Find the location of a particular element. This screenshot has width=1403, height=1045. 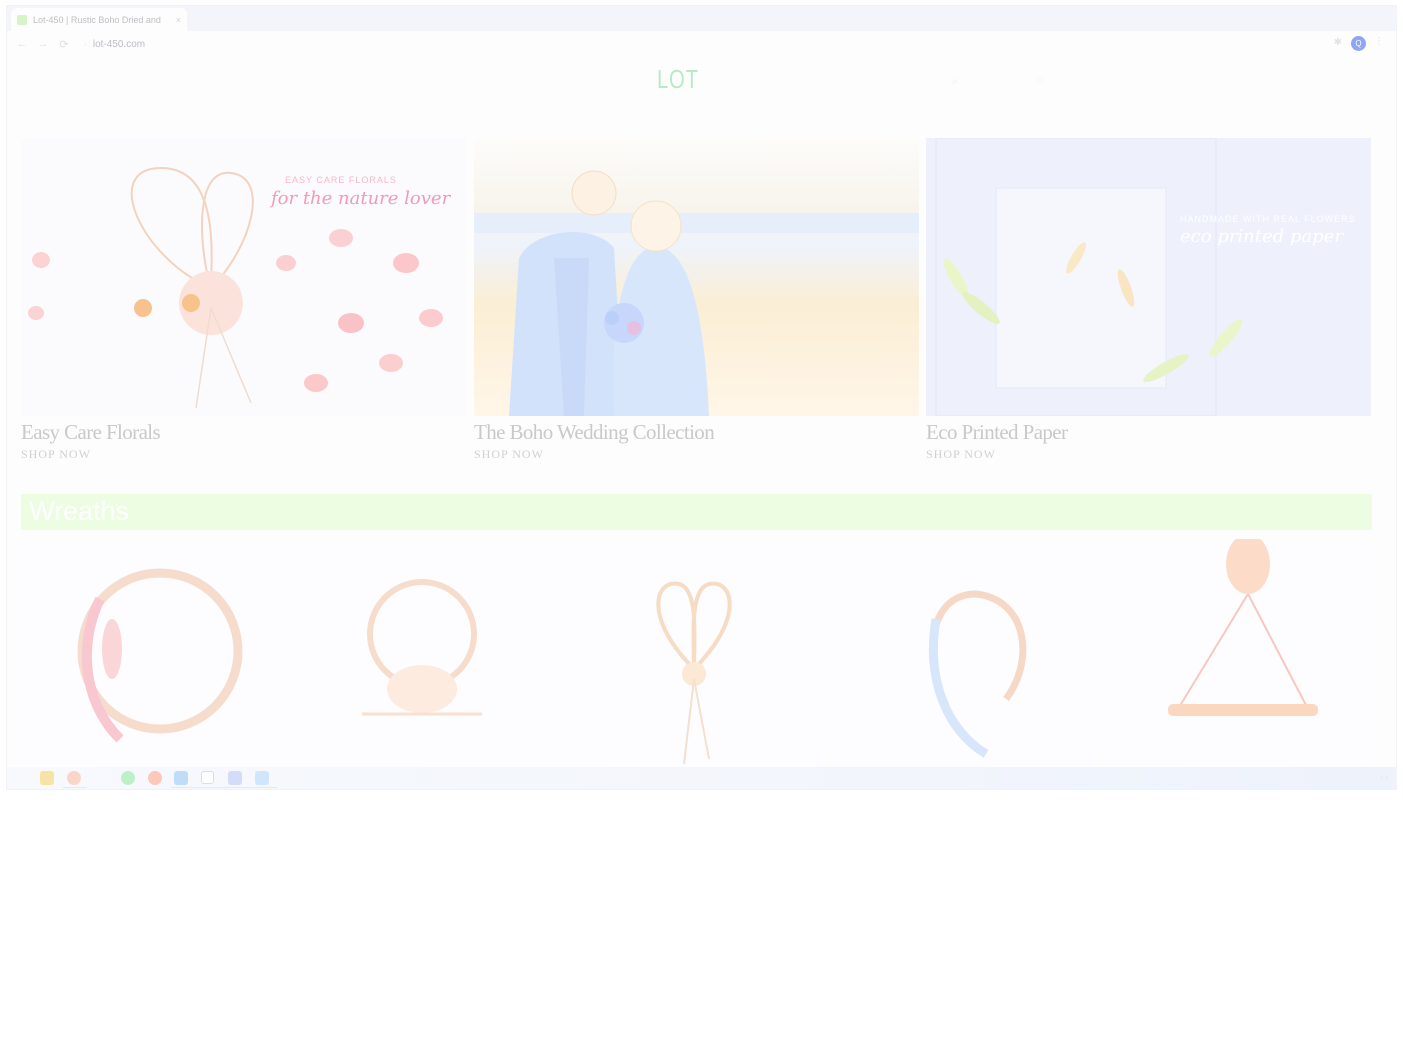

banner-overlay-label: HANDMADE WITH REAL FLOWERS is located at coordinates (1268, 219).